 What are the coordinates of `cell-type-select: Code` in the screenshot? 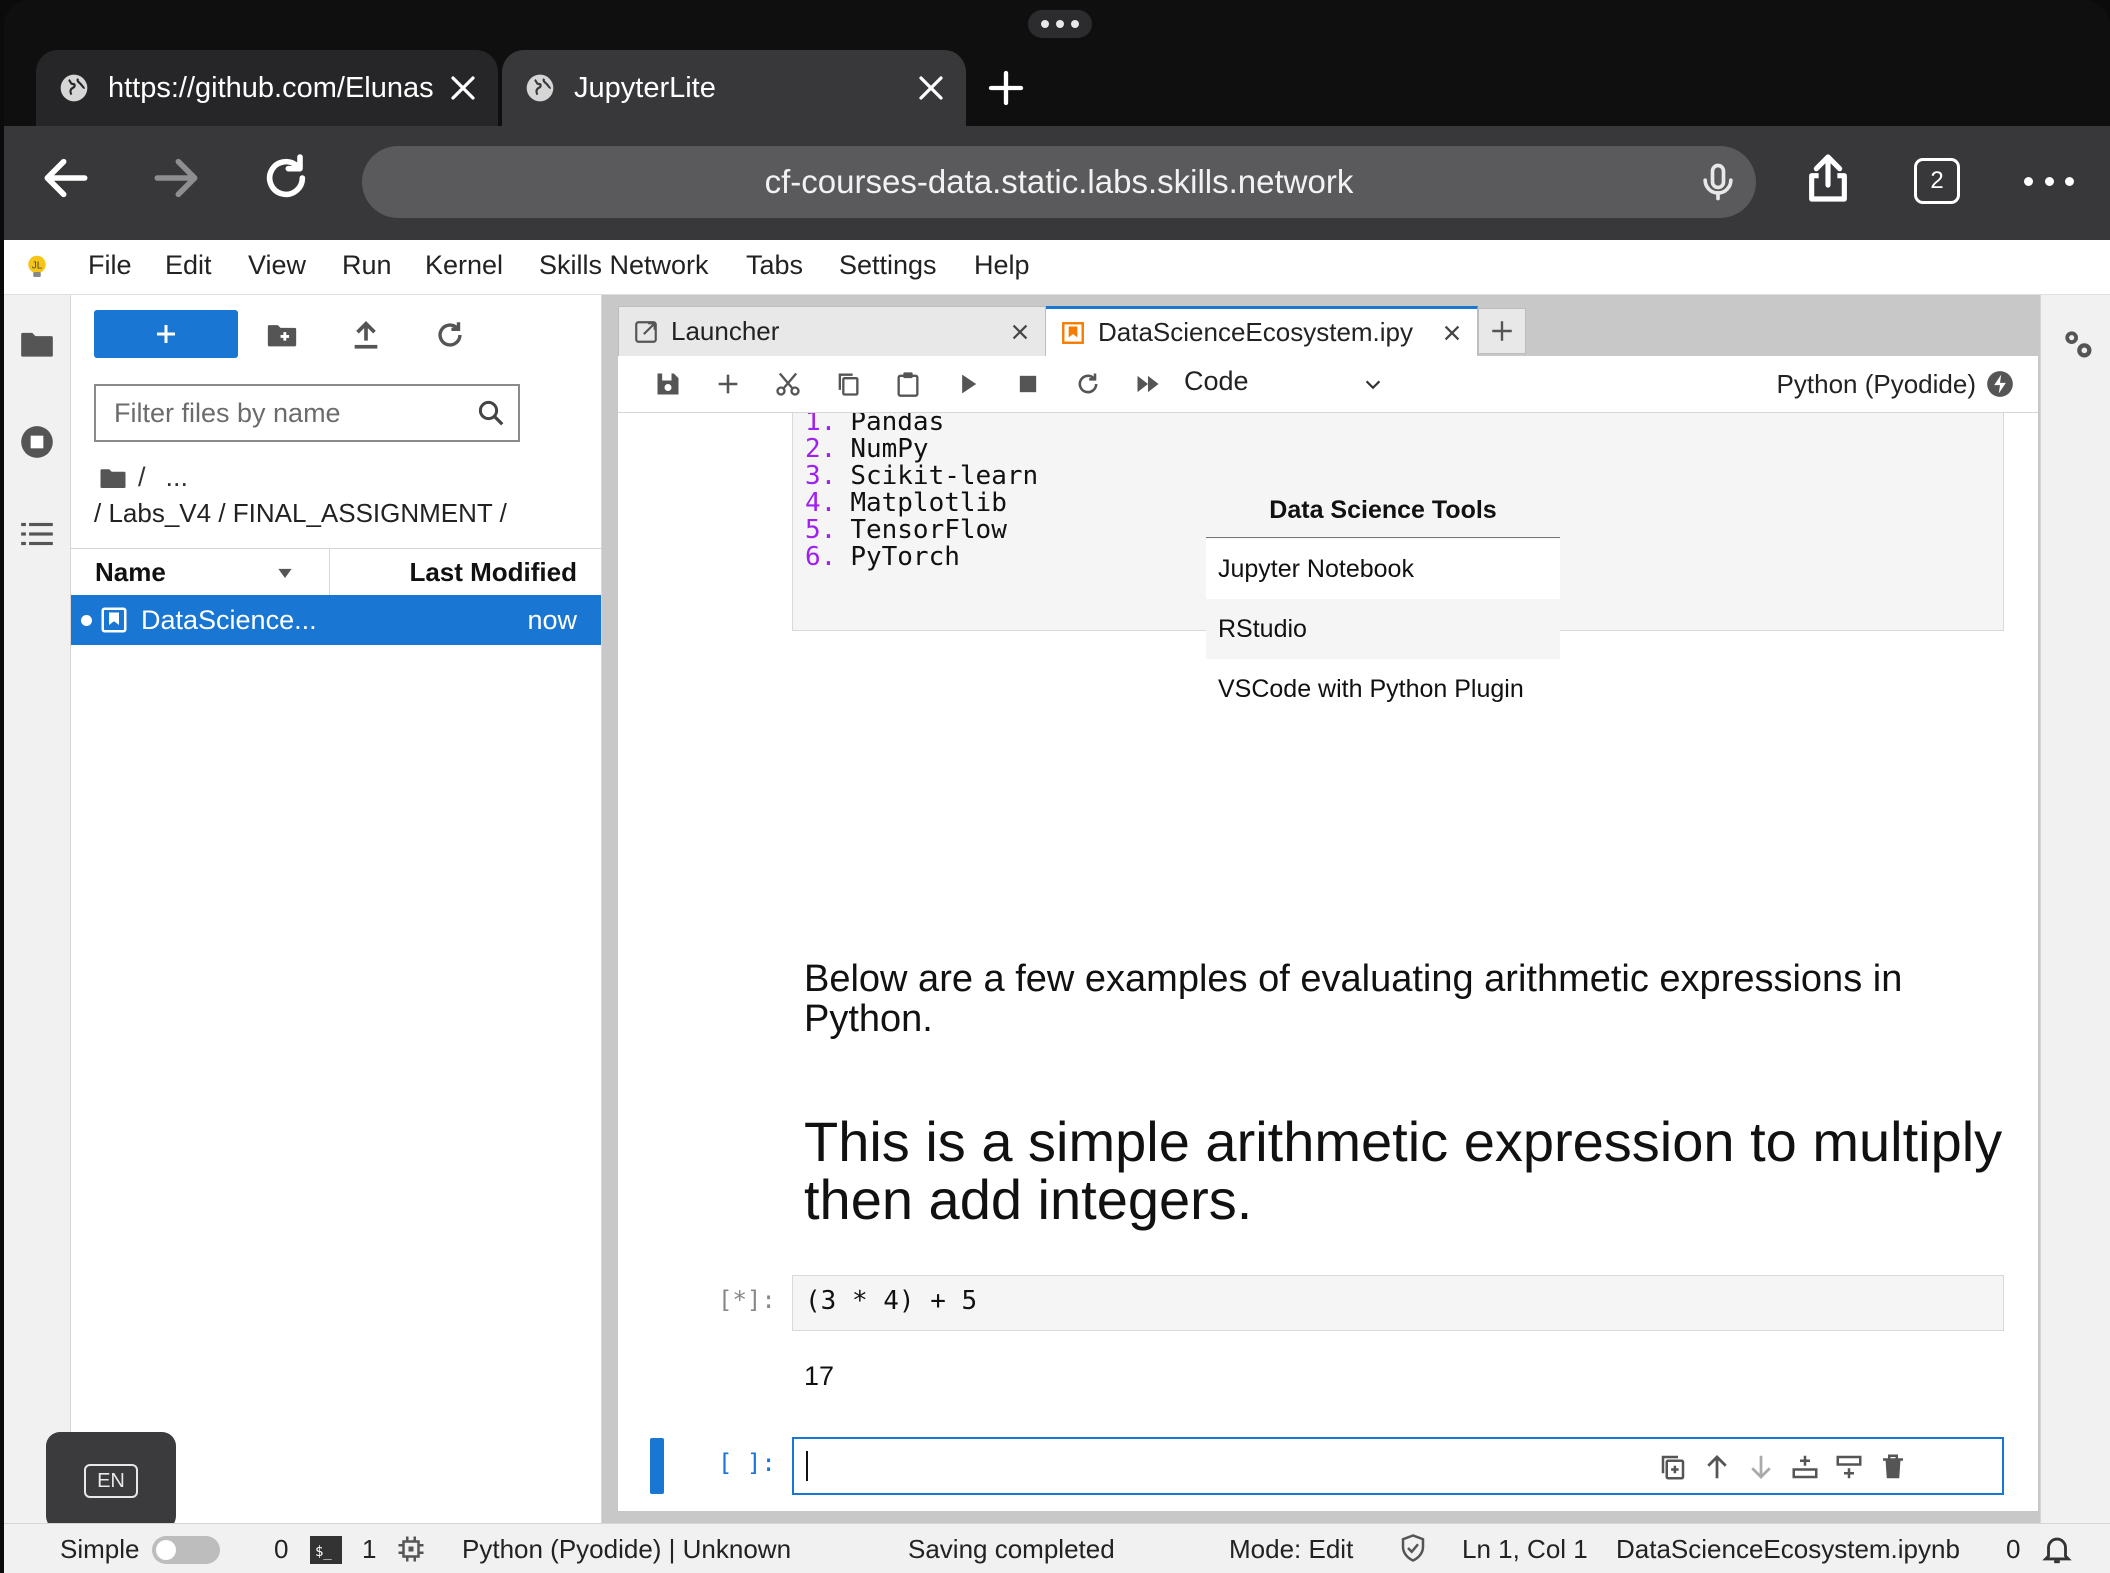 It's located at (1284, 384).